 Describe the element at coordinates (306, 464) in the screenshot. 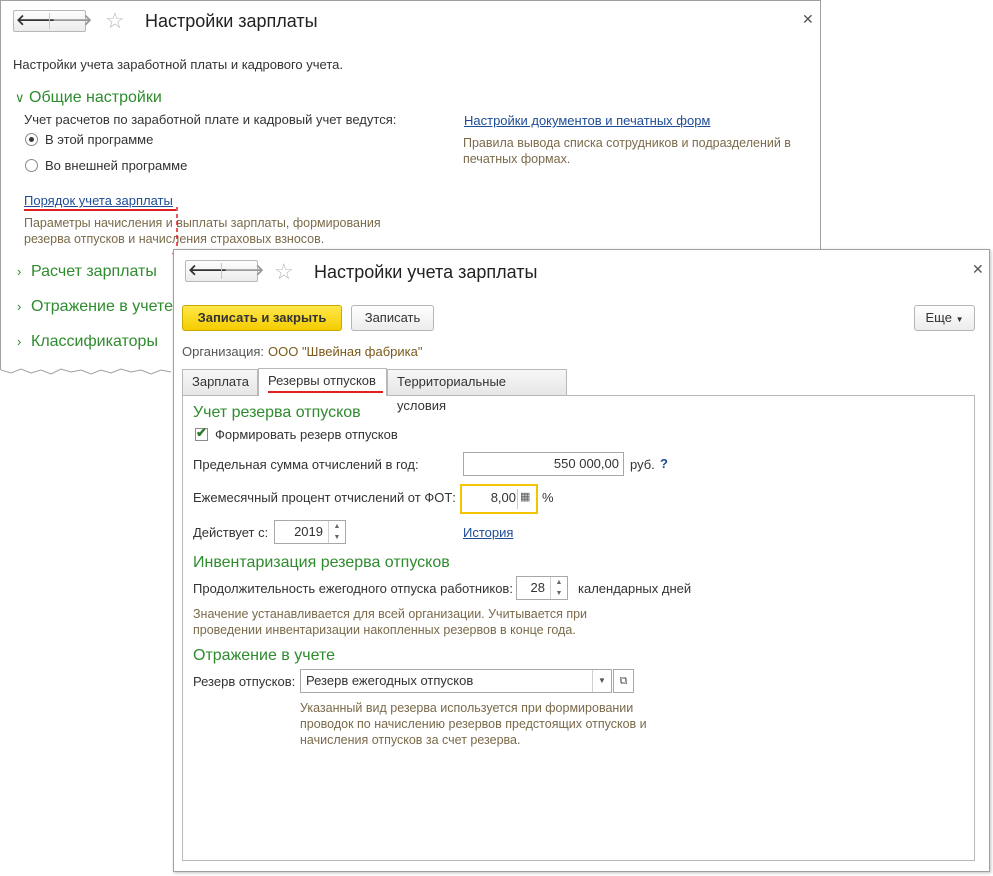

I see `limit-label: Предельная сумма отчислений в год:` at that location.